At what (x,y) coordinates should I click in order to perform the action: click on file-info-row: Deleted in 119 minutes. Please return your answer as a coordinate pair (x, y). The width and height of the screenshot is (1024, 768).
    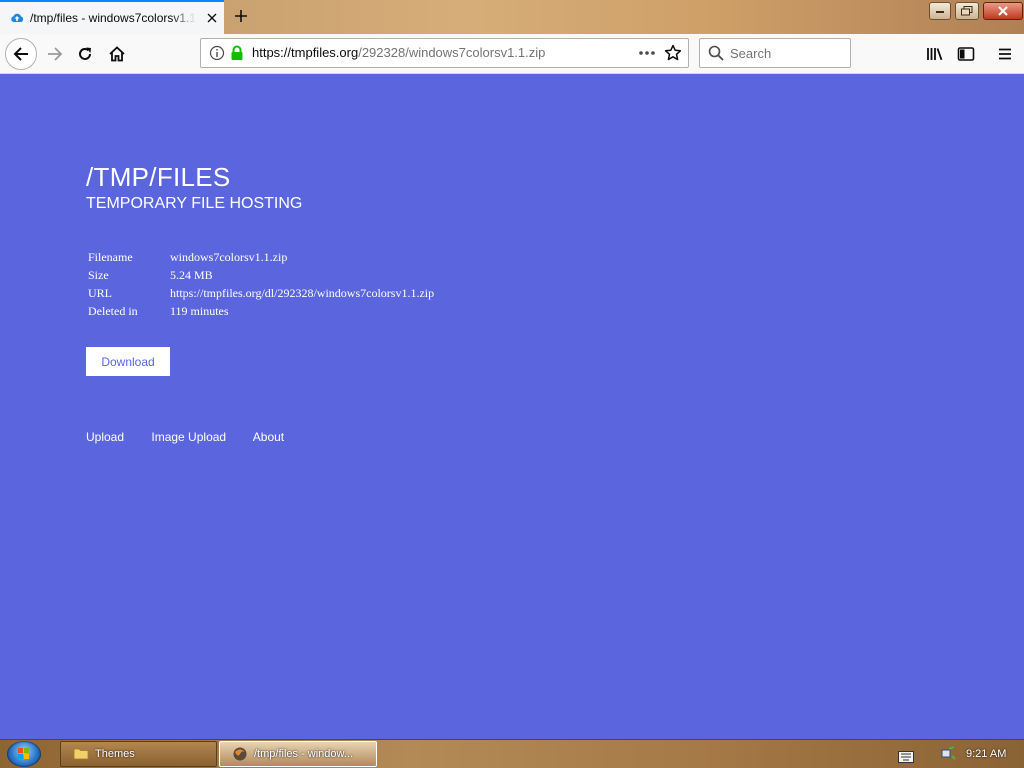
    Looking at the image, I should click on (261, 311).